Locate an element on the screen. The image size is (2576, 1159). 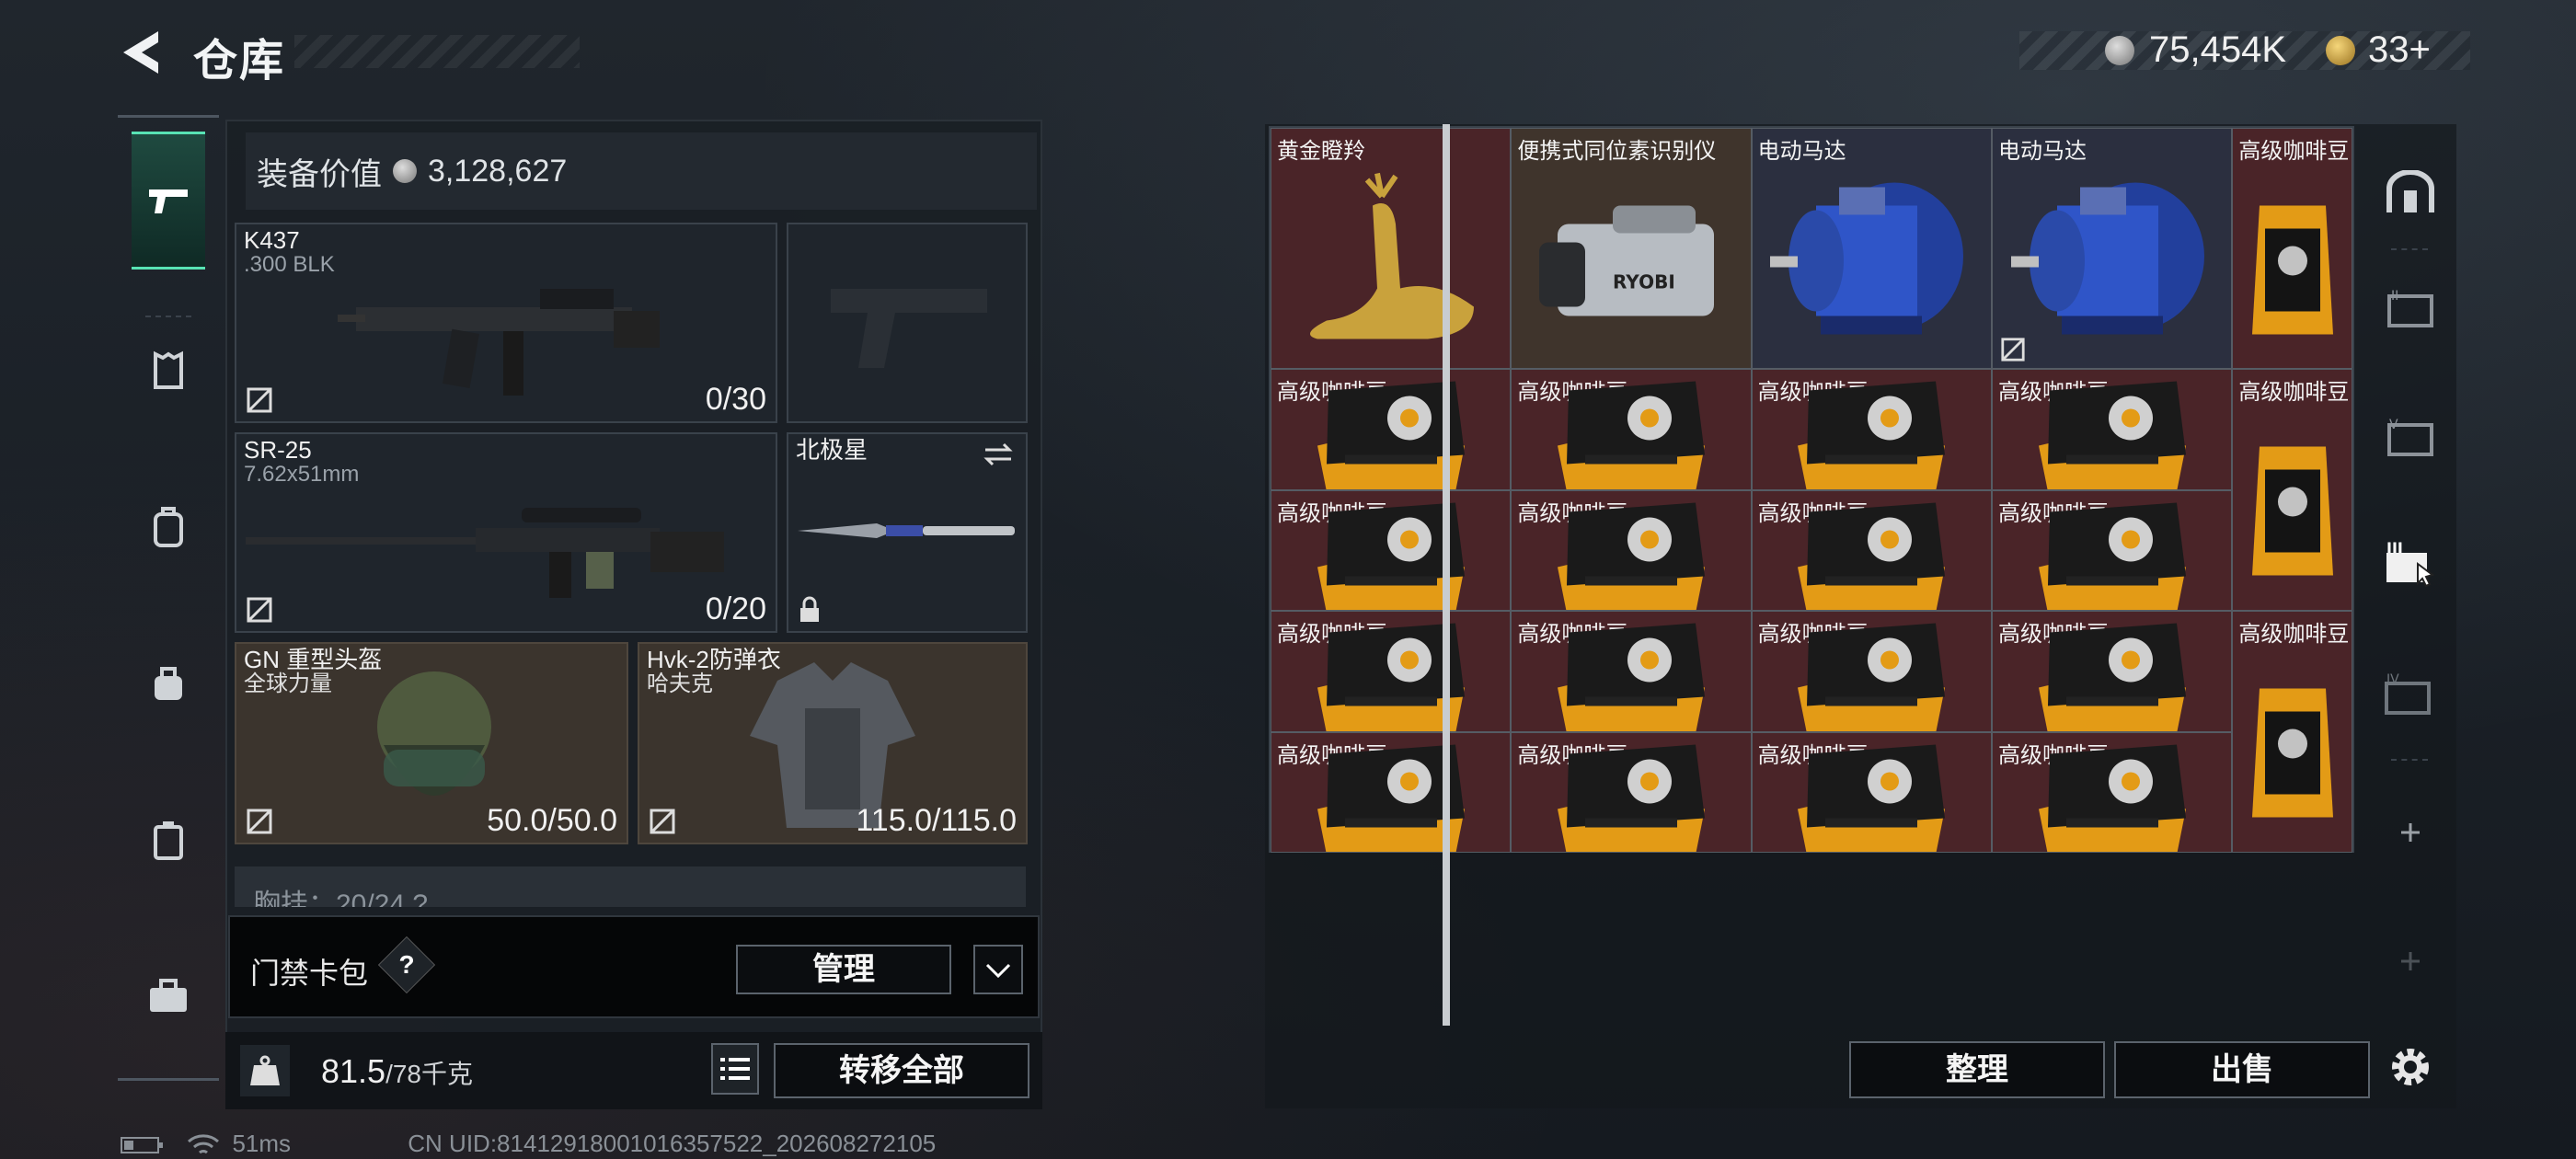
nav-case is located at coordinates (168, 840).